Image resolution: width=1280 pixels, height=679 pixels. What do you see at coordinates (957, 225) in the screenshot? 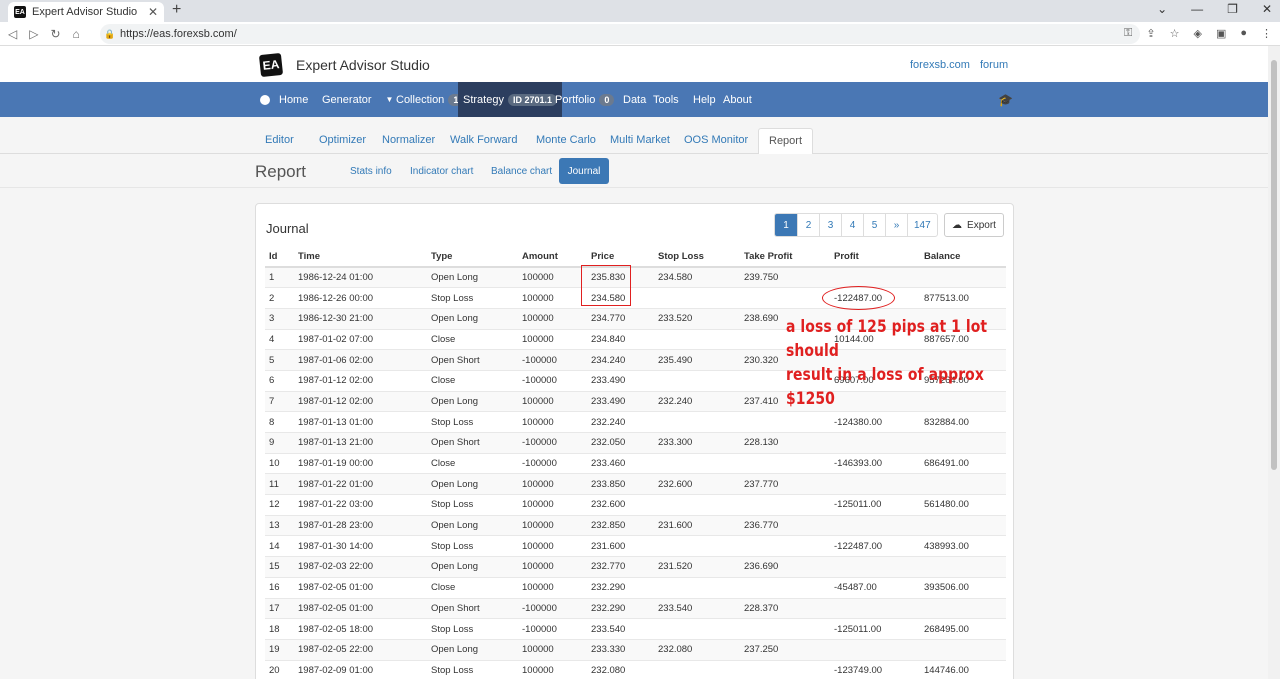
I see `cloud-download-icon: ☁` at bounding box center [957, 225].